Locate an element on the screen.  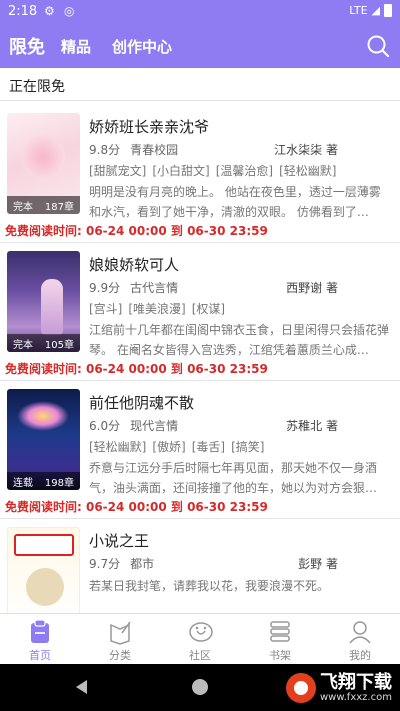
book-meta: 6.0分 现代言情 is located at coordinates (133, 425).